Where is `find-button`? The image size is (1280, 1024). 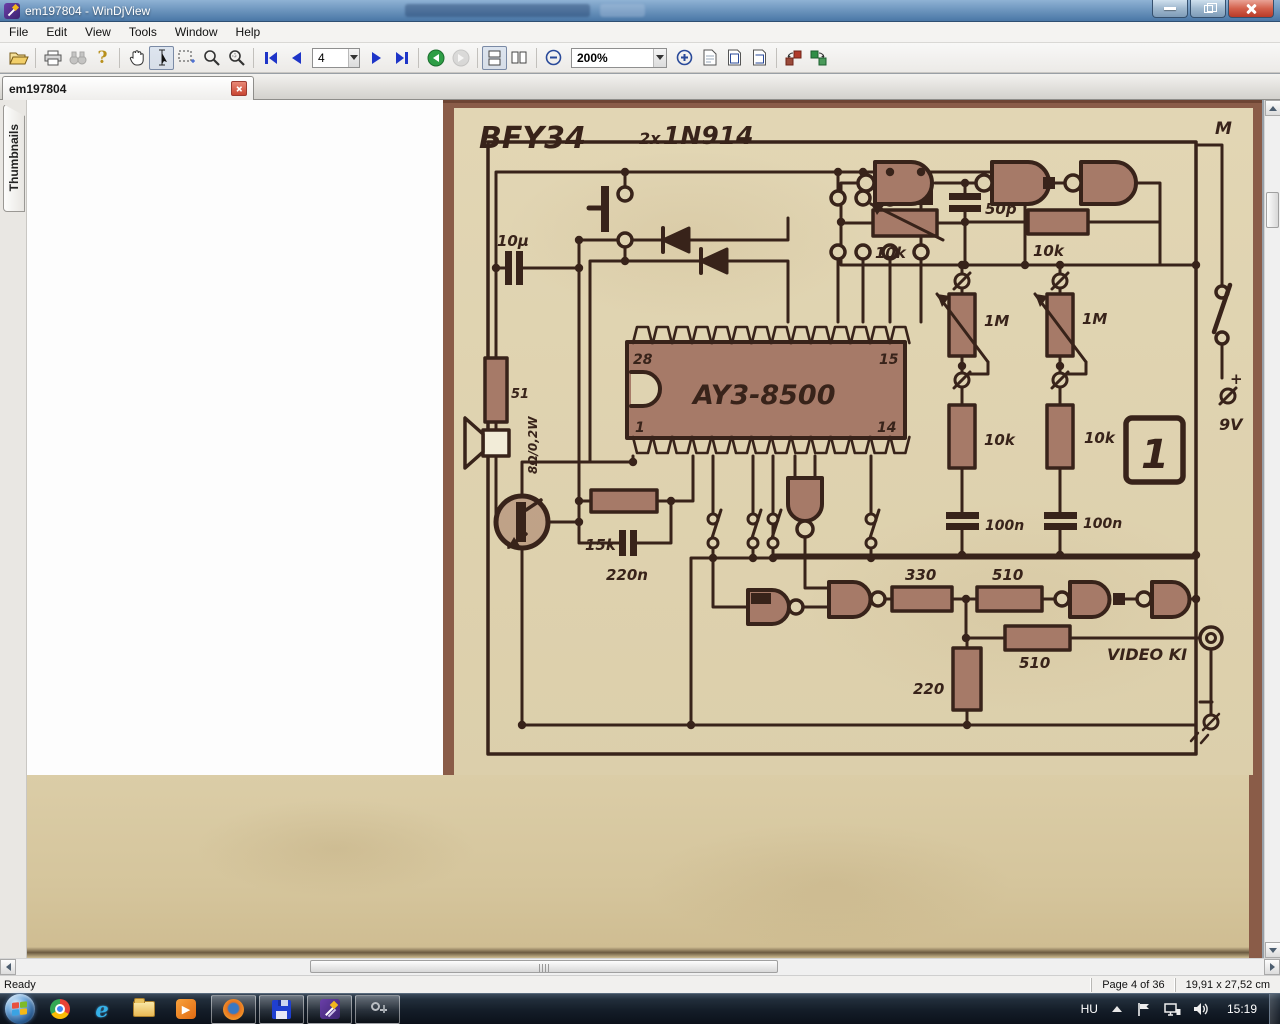
find-button is located at coordinates (77, 58).